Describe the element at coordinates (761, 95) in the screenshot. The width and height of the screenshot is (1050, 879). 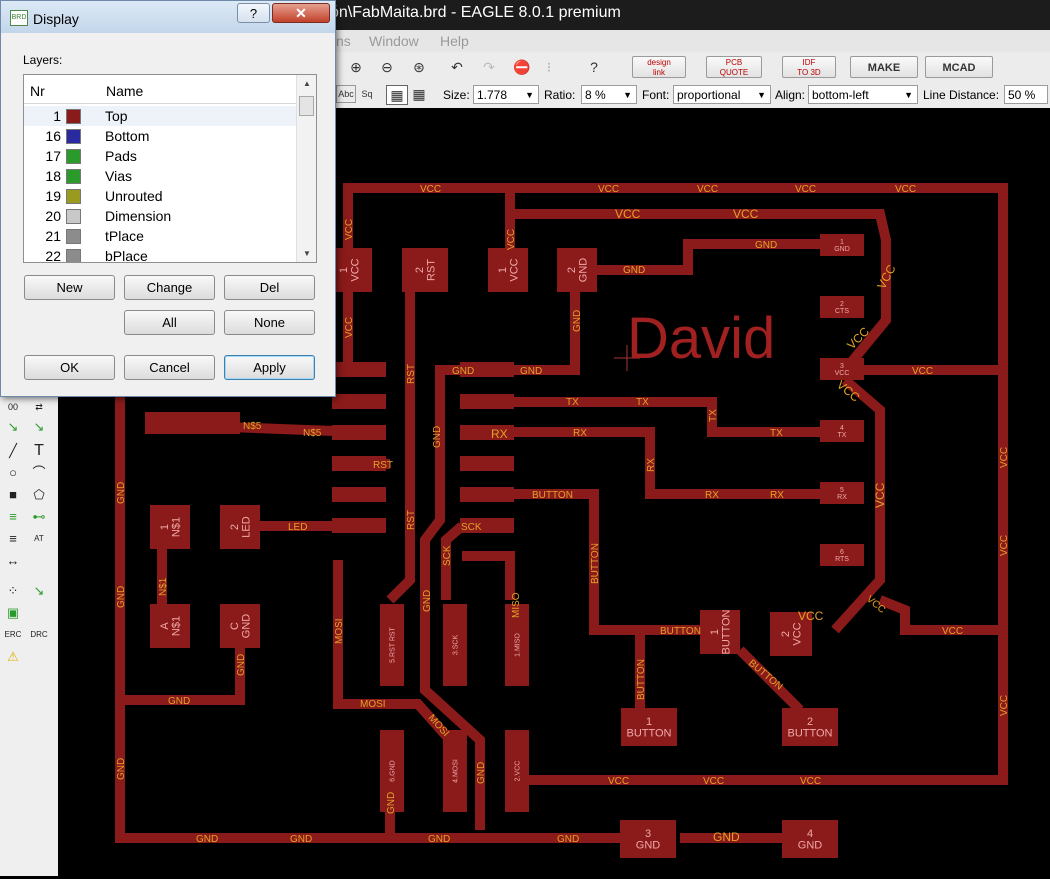
I see `chevron-down-icon: ▼` at that location.